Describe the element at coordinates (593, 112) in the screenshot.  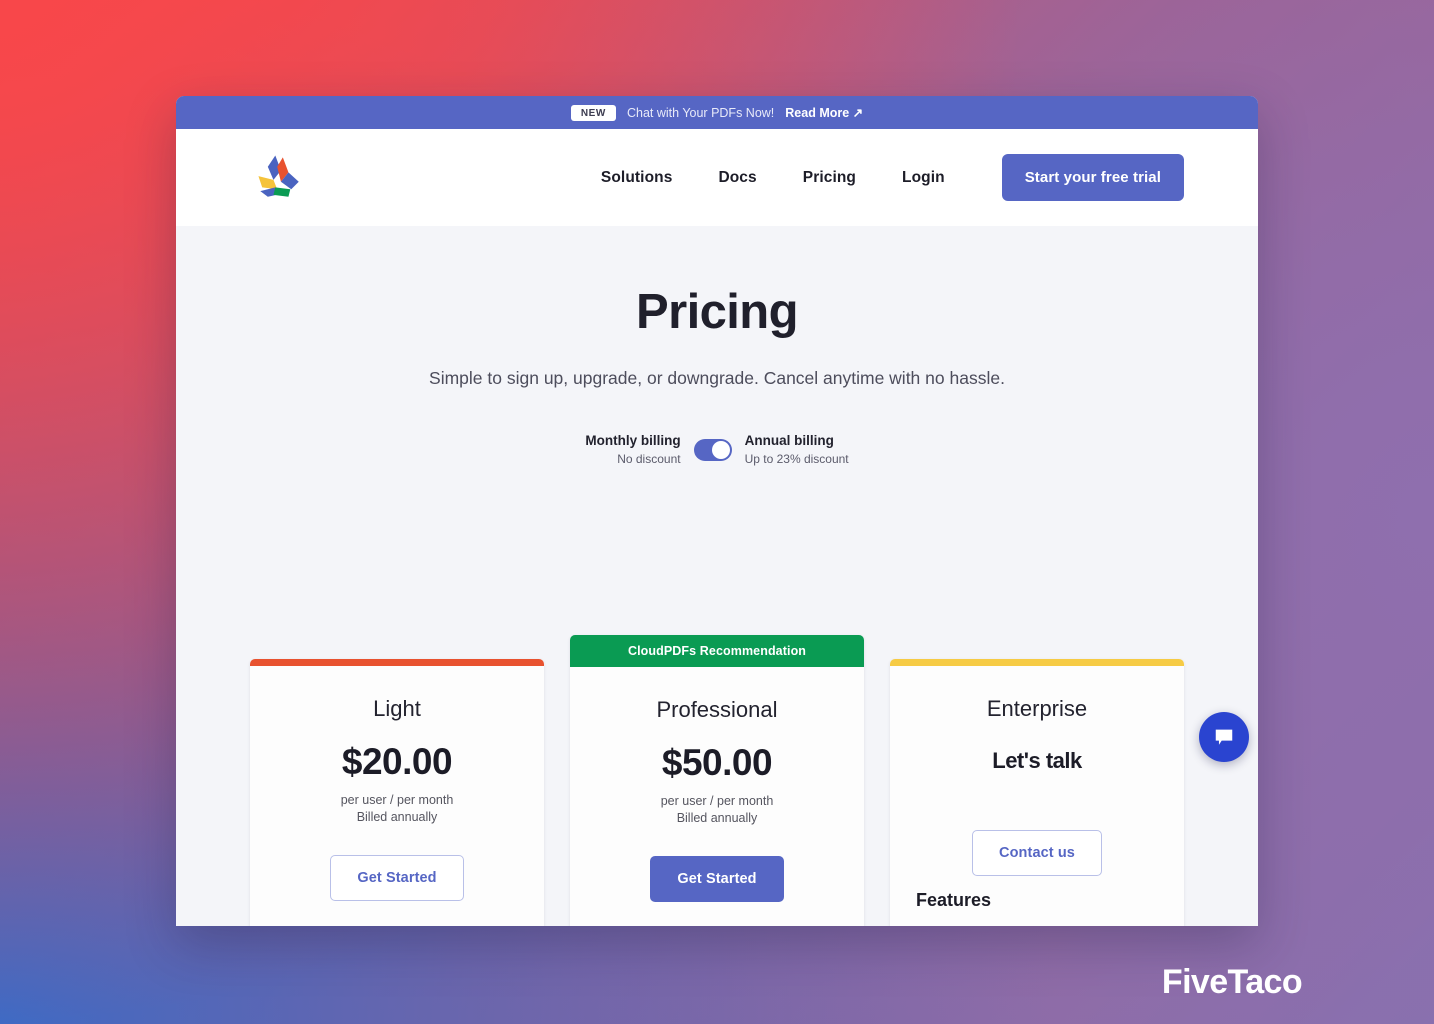
I see `new-badge: NEW` at that location.